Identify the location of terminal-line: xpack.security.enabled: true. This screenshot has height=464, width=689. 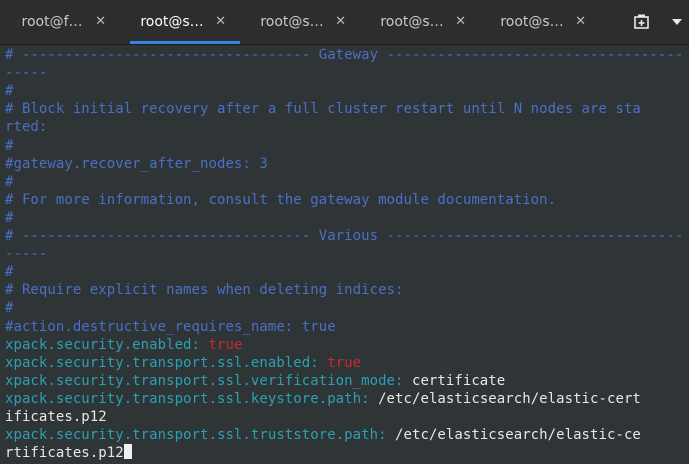
(123, 345).